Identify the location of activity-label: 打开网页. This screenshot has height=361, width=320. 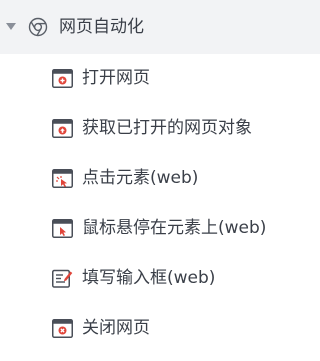
(116, 78).